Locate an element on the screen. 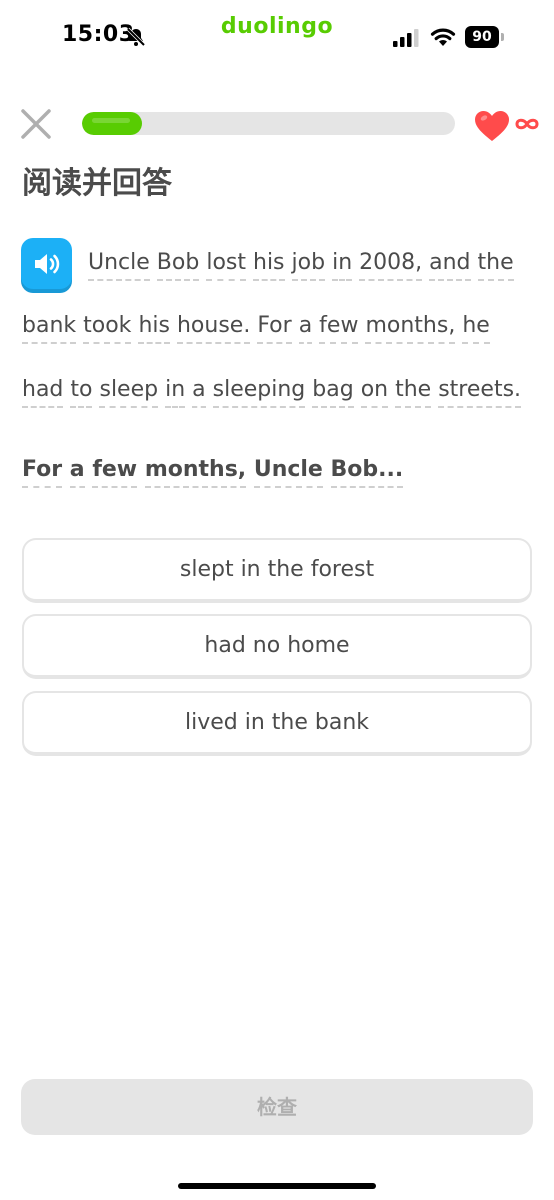  lesson-progress-fill is located at coordinates (112, 123).